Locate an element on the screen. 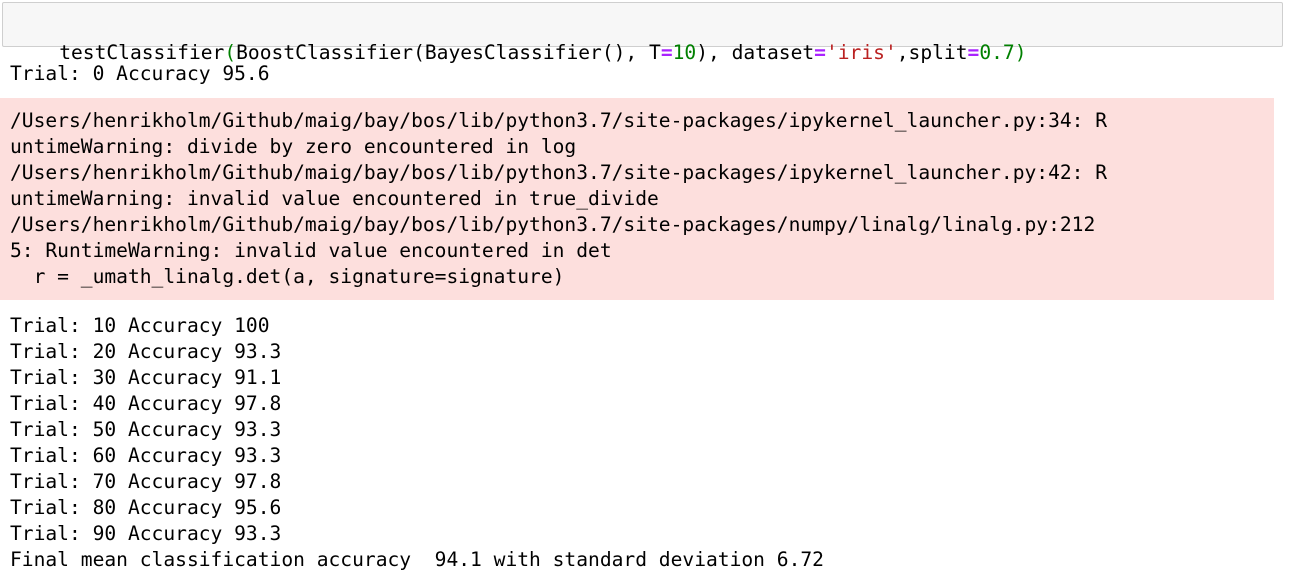 The height and width of the screenshot is (584, 1292). code-token-call: BoostClassifier(BayesClassifier(), T is located at coordinates (448, 52).